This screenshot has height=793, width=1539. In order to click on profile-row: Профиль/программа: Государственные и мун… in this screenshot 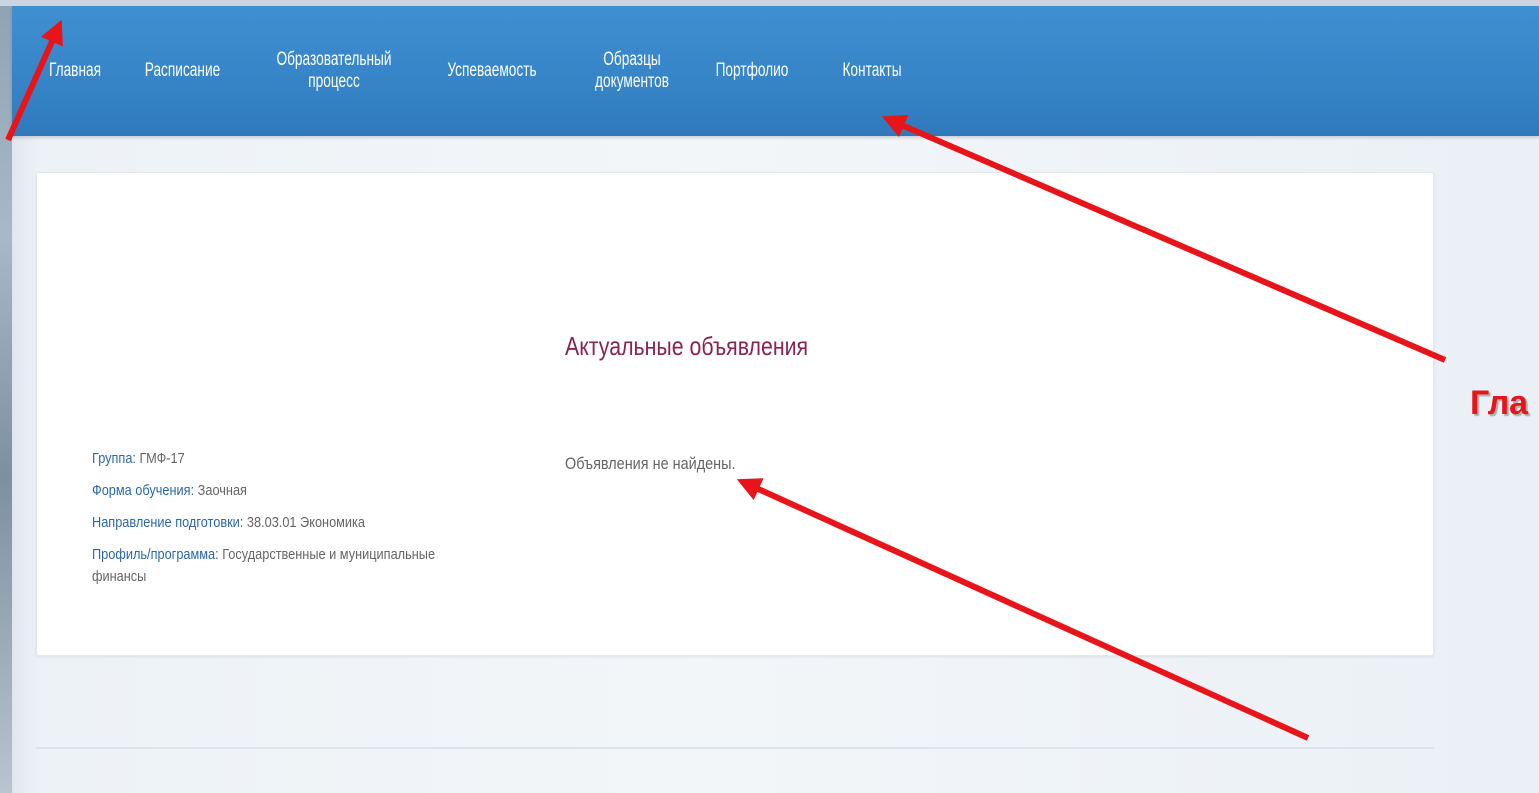, I will do `click(275, 566)`.